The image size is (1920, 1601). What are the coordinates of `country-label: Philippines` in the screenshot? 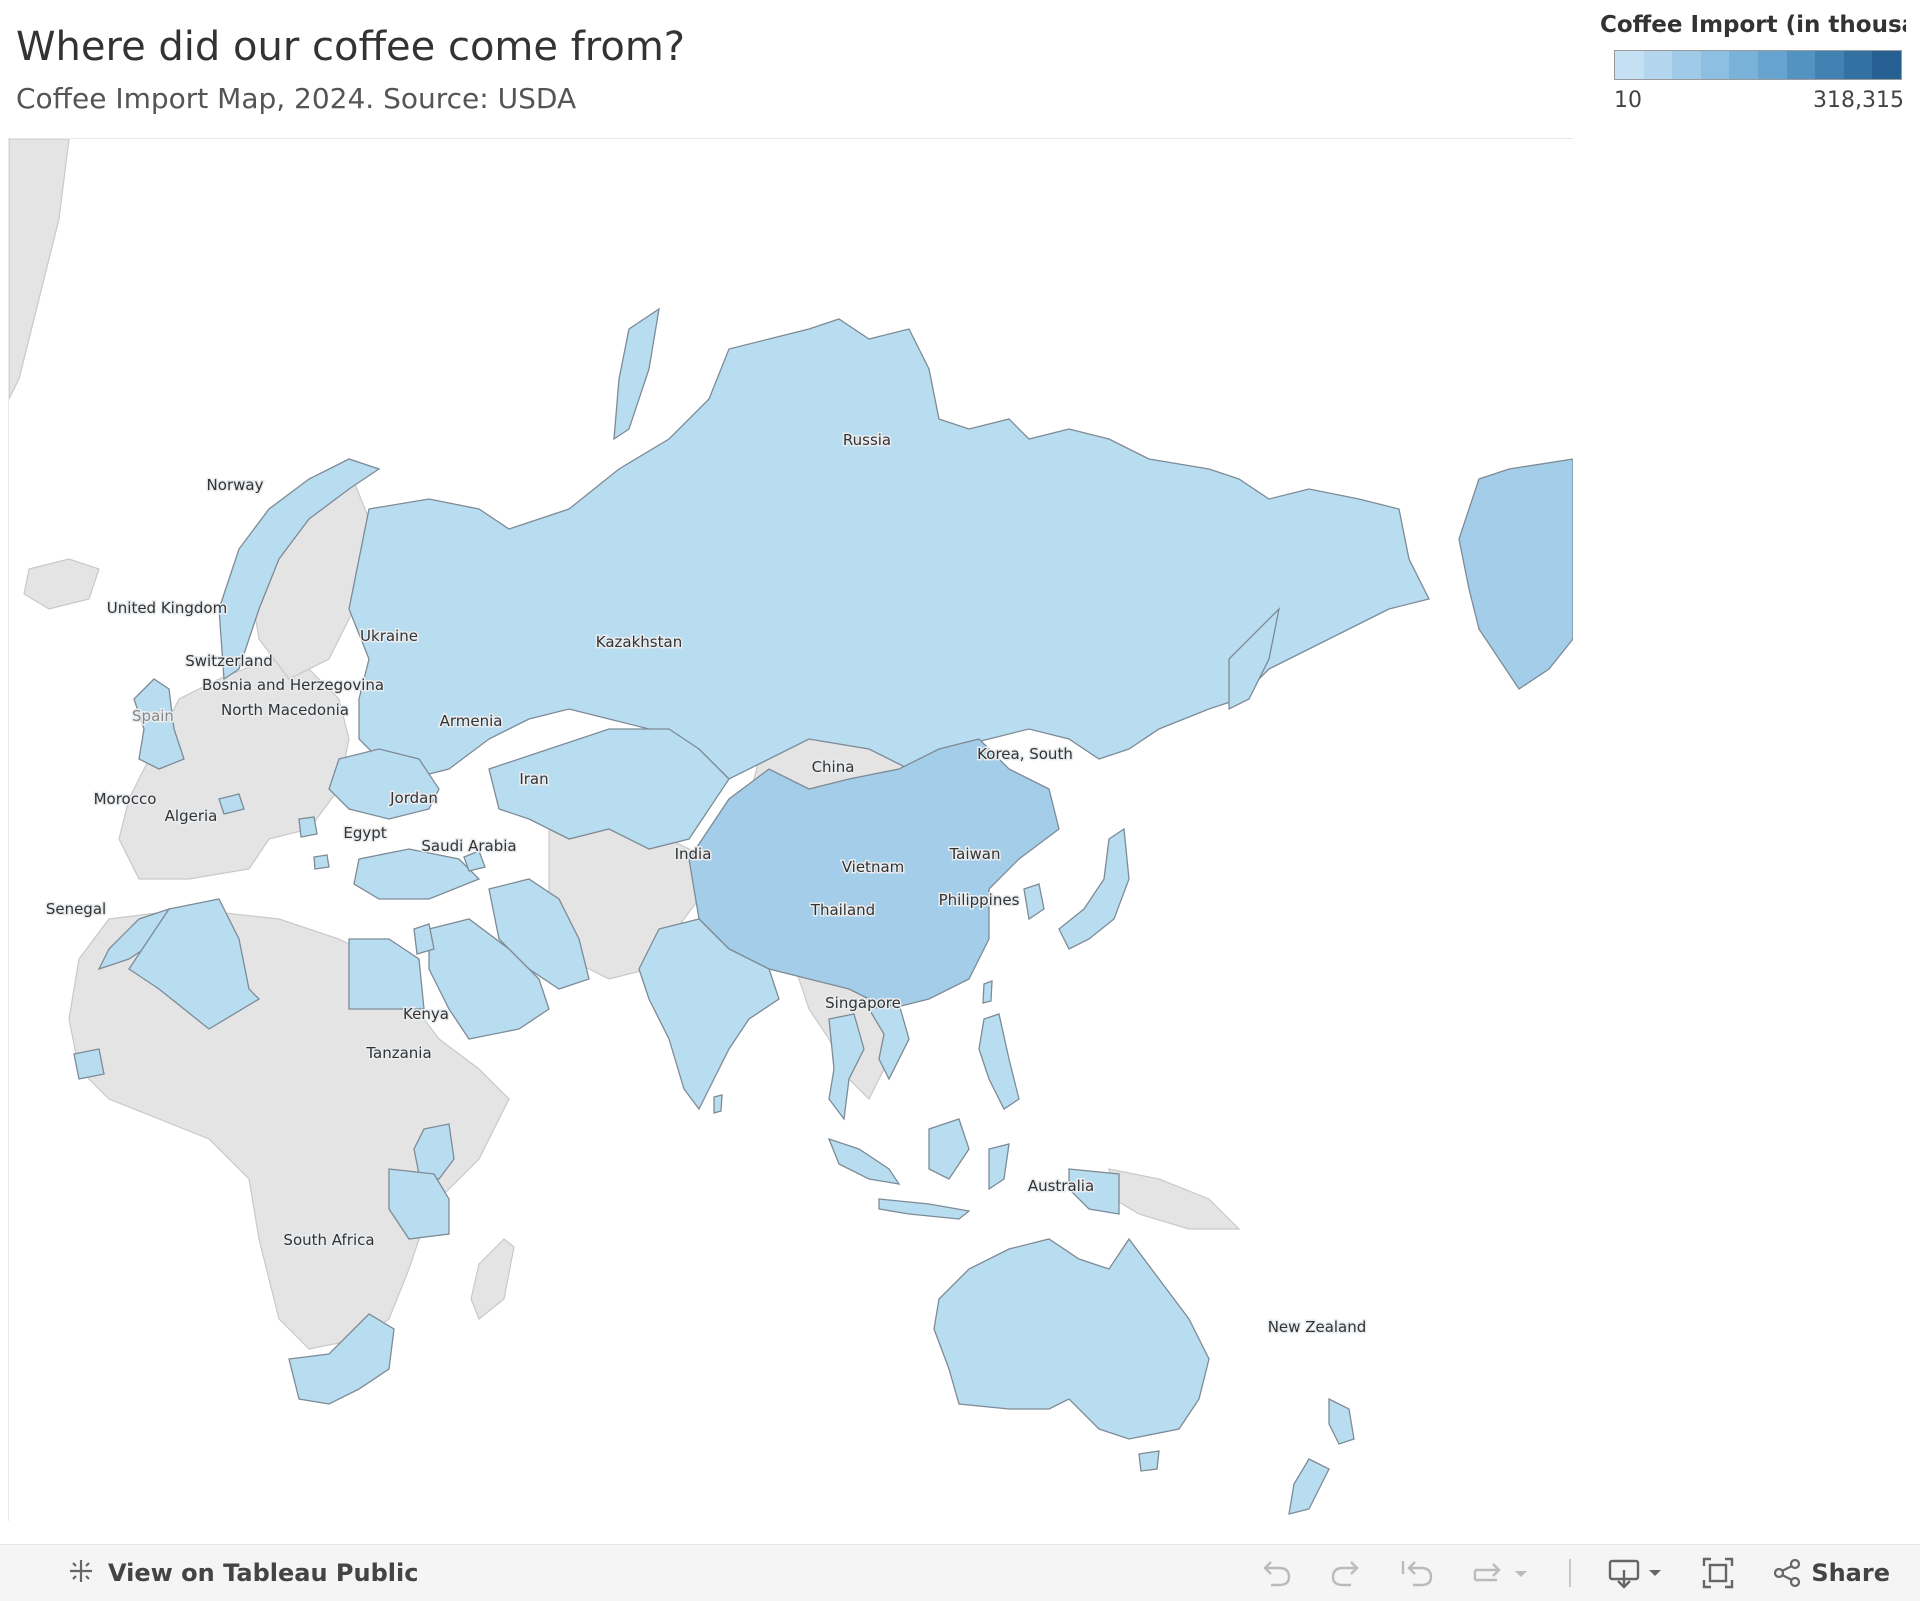 It's located at (979, 900).